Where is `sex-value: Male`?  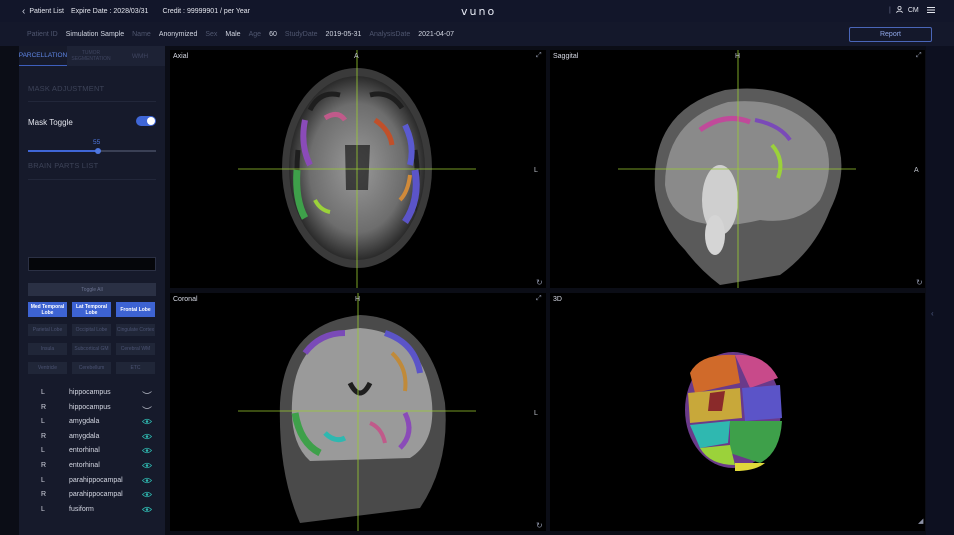
sex-value: Male is located at coordinates (233, 34).